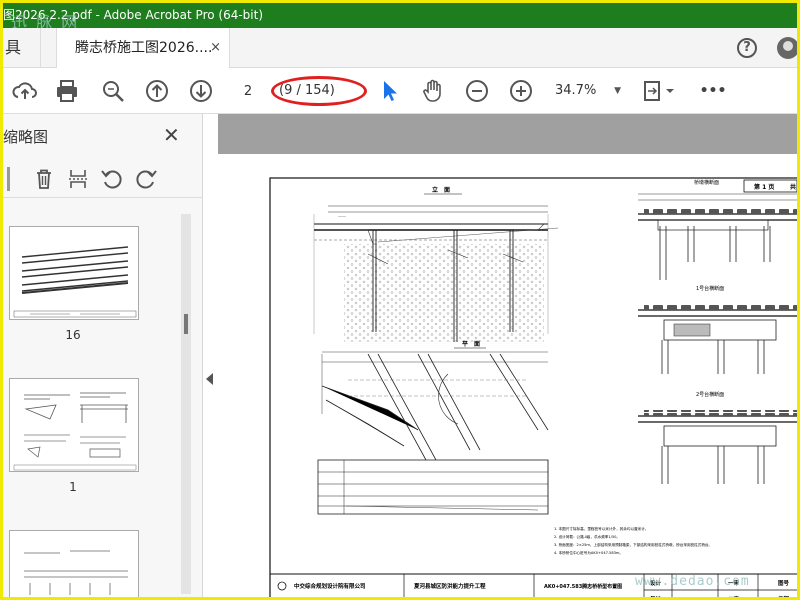 Image resolution: width=800 pixels, height=600 pixels. What do you see at coordinates (441, 190) in the screenshot?
I see `elevation-title: 立 面` at bounding box center [441, 190].